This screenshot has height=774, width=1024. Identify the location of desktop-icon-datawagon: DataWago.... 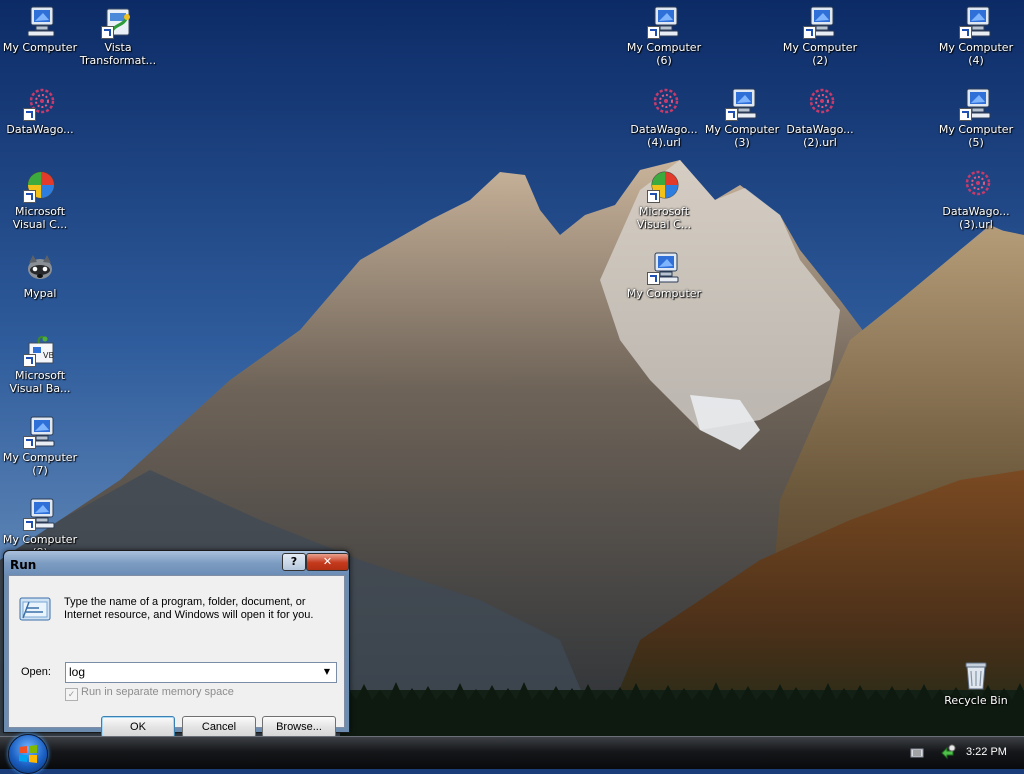
(40, 110).